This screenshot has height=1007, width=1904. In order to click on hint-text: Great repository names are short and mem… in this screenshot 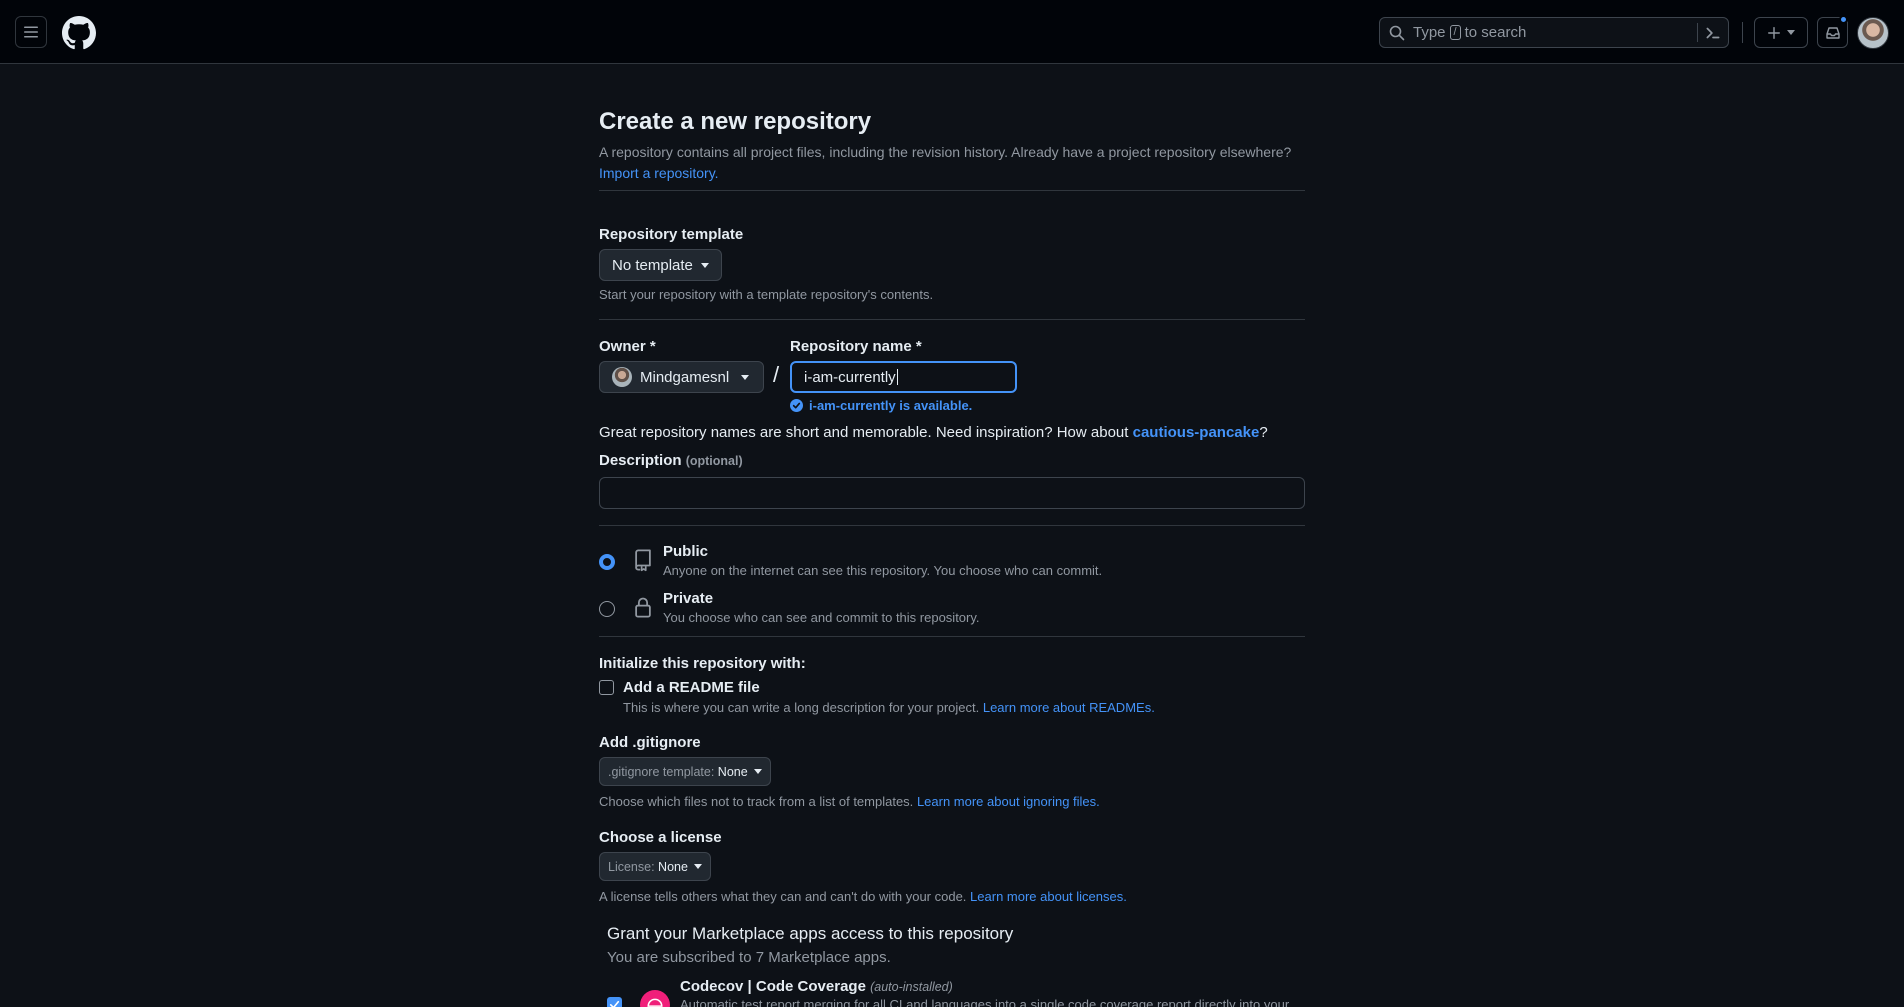, I will do `click(864, 432)`.